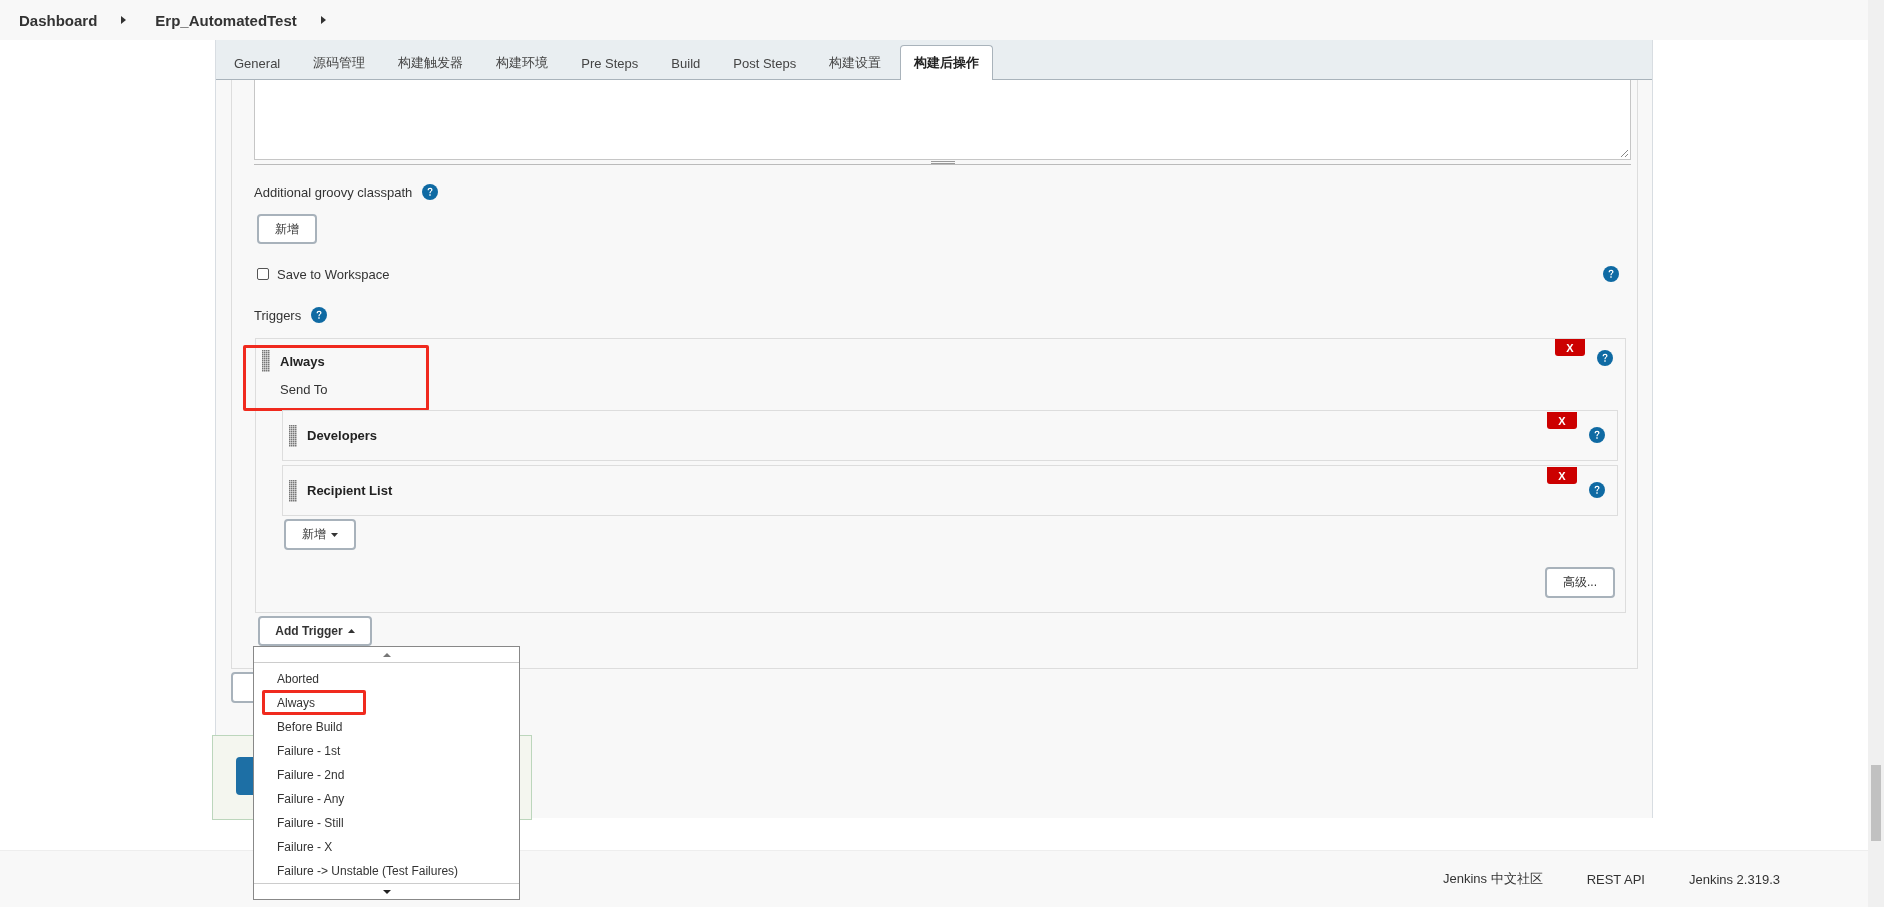 This screenshot has width=1884, height=907. Describe the element at coordinates (1624, 153) in the screenshot. I see `resize-handle-icon` at that location.